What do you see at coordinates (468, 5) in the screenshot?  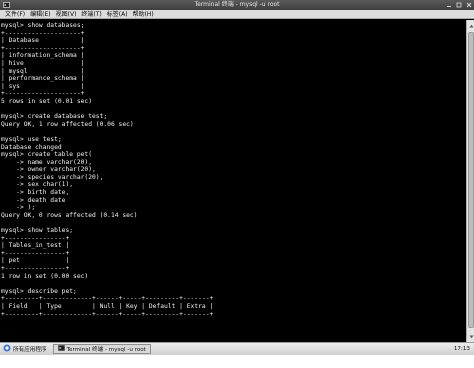 I see `close-icon` at bounding box center [468, 5].